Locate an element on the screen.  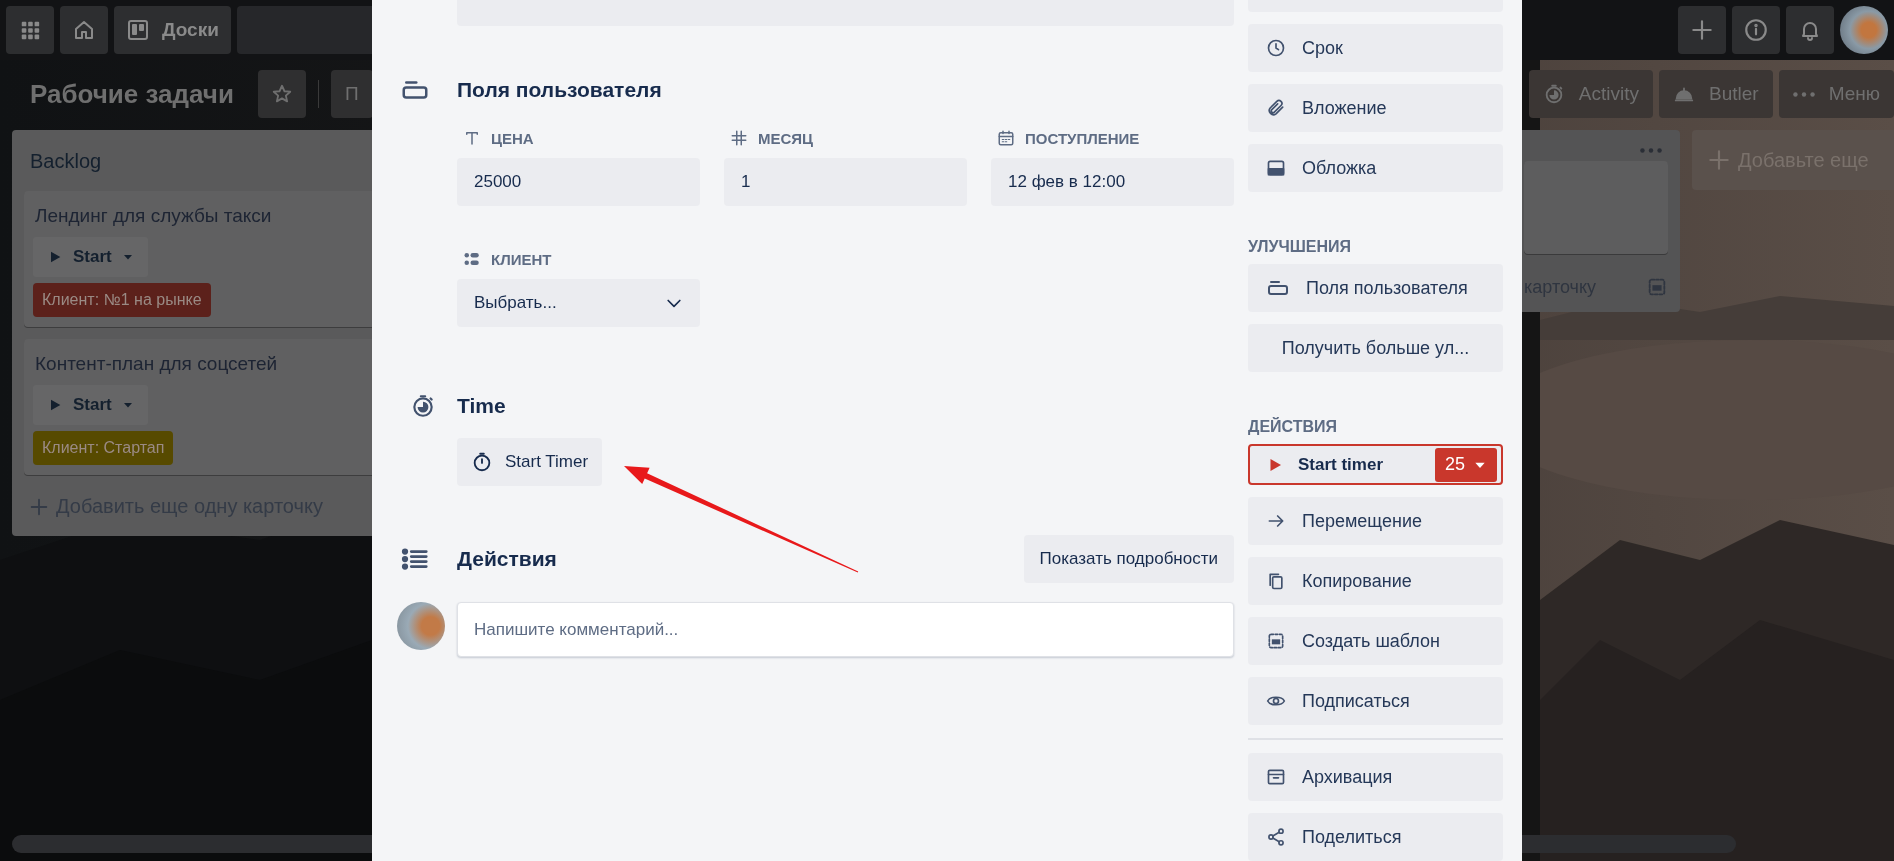
field-label: ЦЕНА is located at coordinates (512, 138).